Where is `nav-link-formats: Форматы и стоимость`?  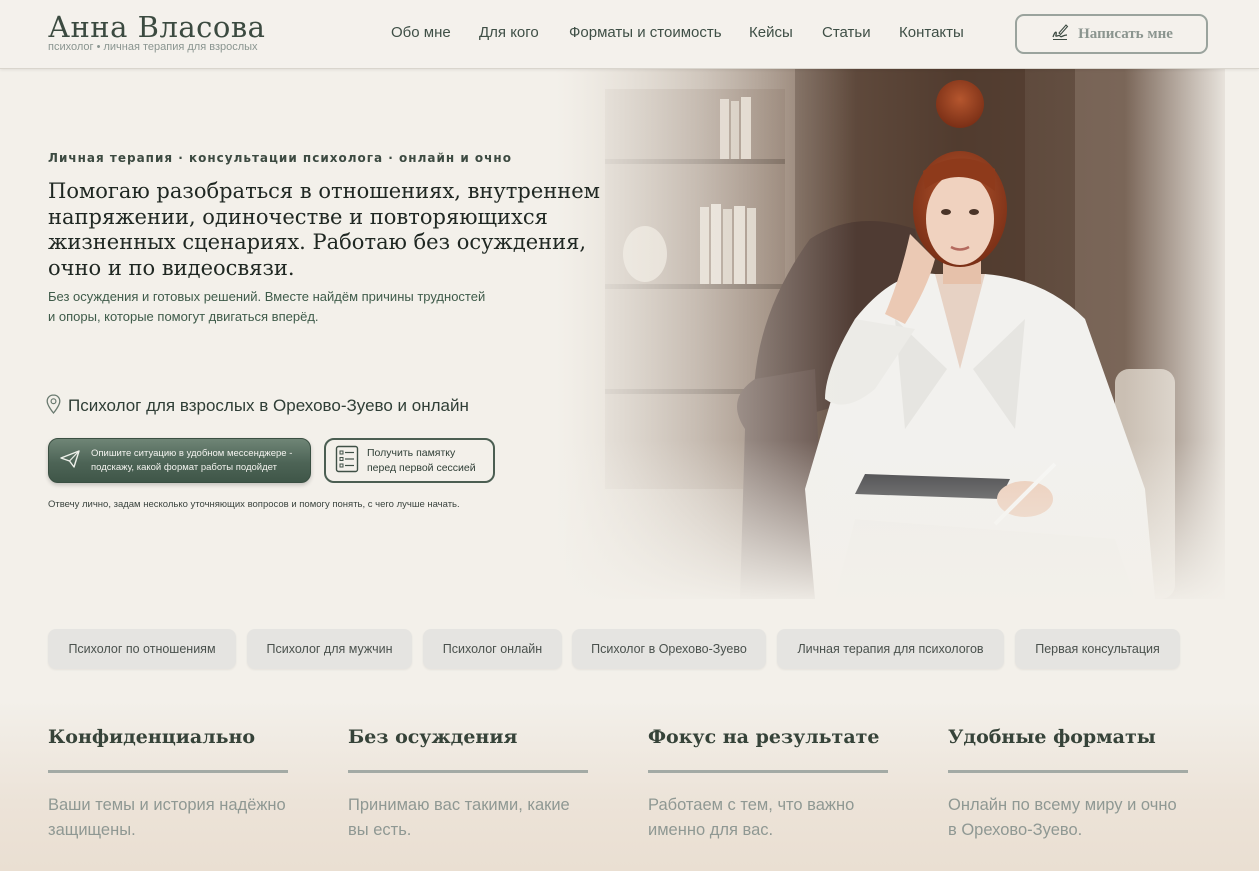
nav-link-formats: Форматы и стоимость is located at coordinates (645, 32).